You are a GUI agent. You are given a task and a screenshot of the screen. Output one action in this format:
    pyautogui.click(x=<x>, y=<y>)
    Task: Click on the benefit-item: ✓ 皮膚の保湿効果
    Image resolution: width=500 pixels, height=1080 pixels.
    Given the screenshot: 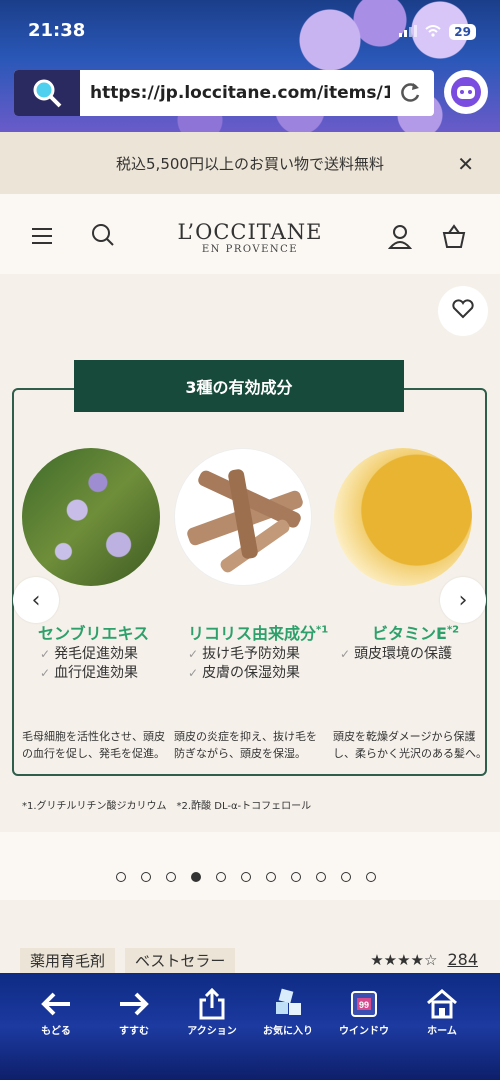 What is the action you would take?
    pyautogui.click(x=244, y=673)
    